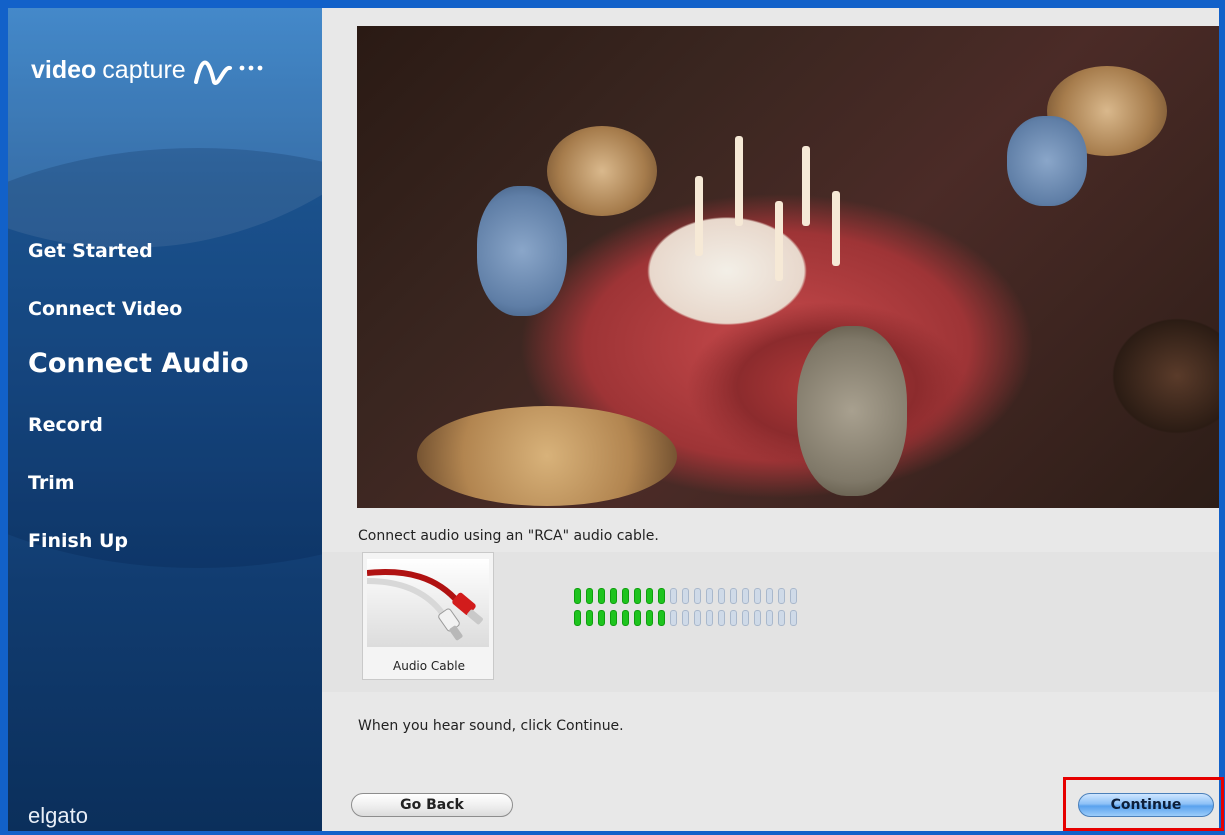 This screenshot has height=835, width=1225. What do you see at coordinates (429, 666) in the screenshot?
I see `audio-cable-label: Audio Cable` at bounding box center [429, 666].